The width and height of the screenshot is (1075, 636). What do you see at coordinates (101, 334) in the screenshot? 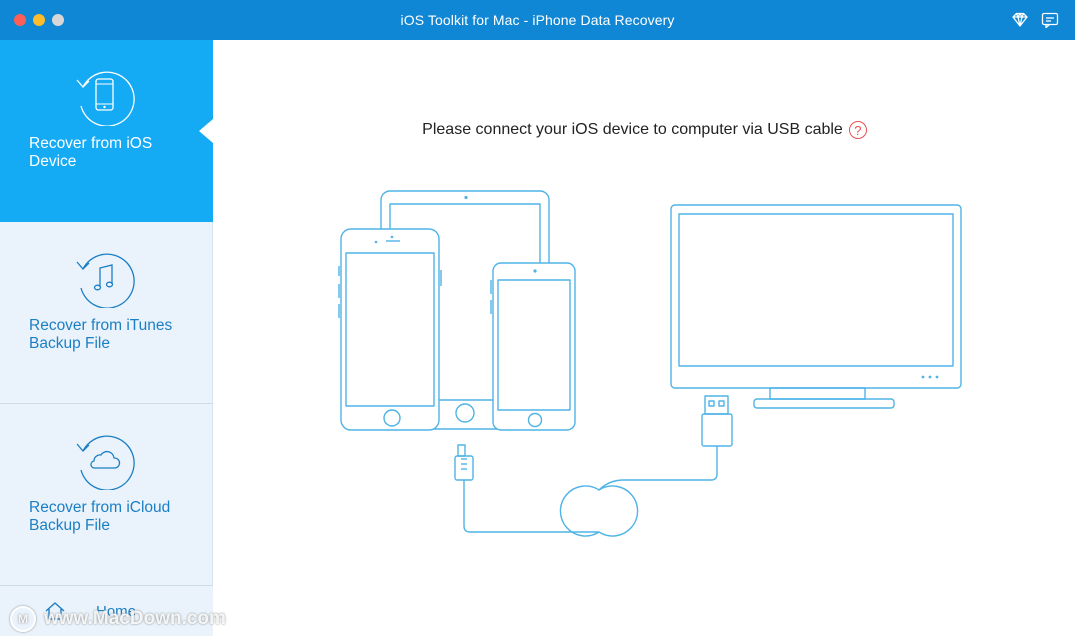
I see `sidebar-item-label: Recover from iTunes Backup File` at bounding box center [101, 334].